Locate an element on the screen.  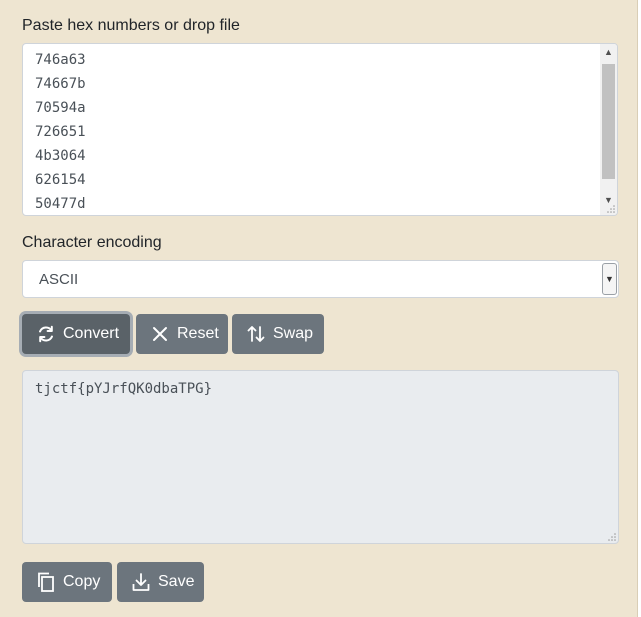
hex-line: 726651 is located at coordinates (60, 132).